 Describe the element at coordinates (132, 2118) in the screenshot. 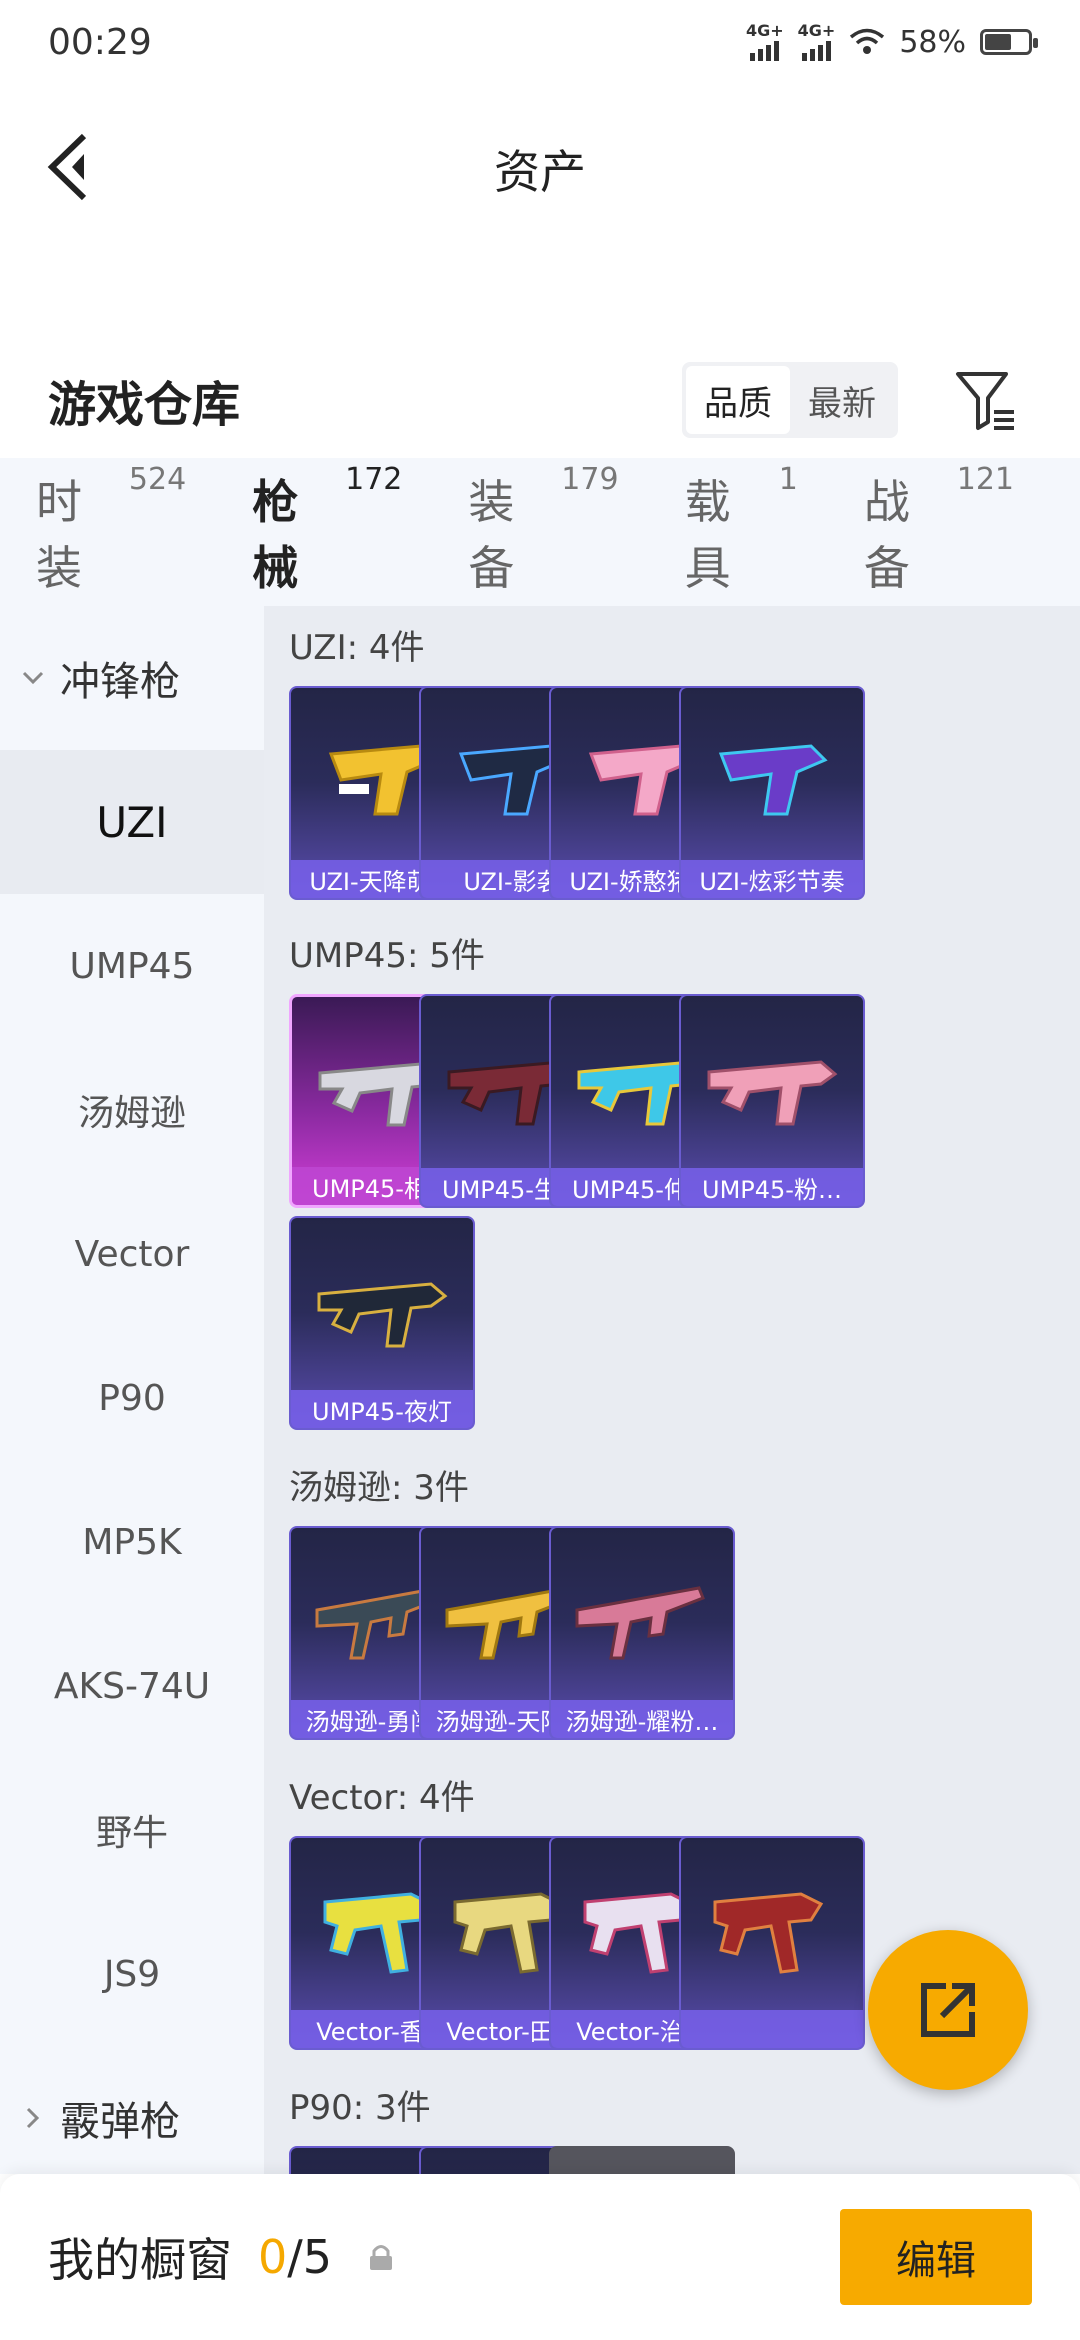

I see `sidebar-category-shotgun: 霰弹枪` at that location.